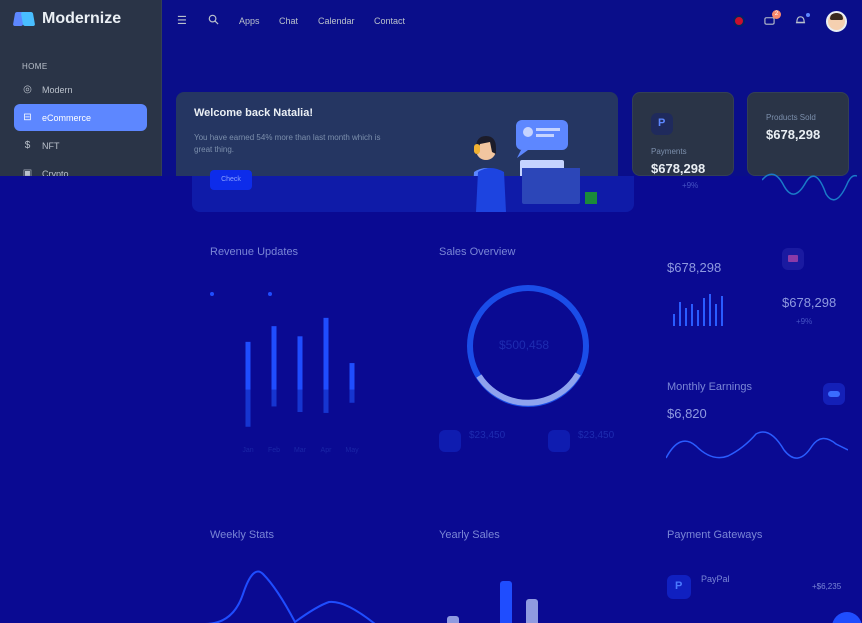  Describe the element at coordinates (254, 252) in the screenshot. I see `revenue-title: Revenue Updates` at that location.